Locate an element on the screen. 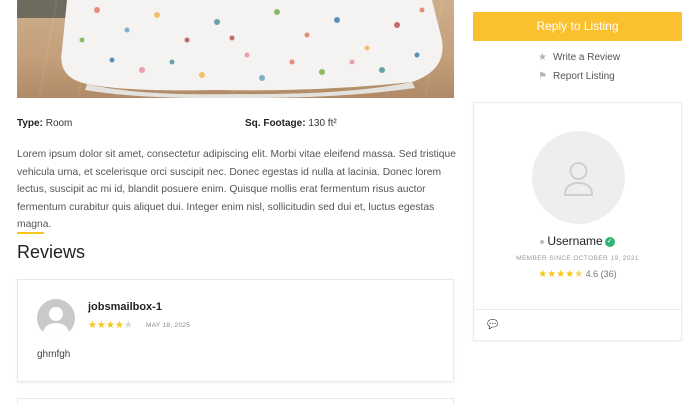  card-divider is located at coordinates (577, 309).